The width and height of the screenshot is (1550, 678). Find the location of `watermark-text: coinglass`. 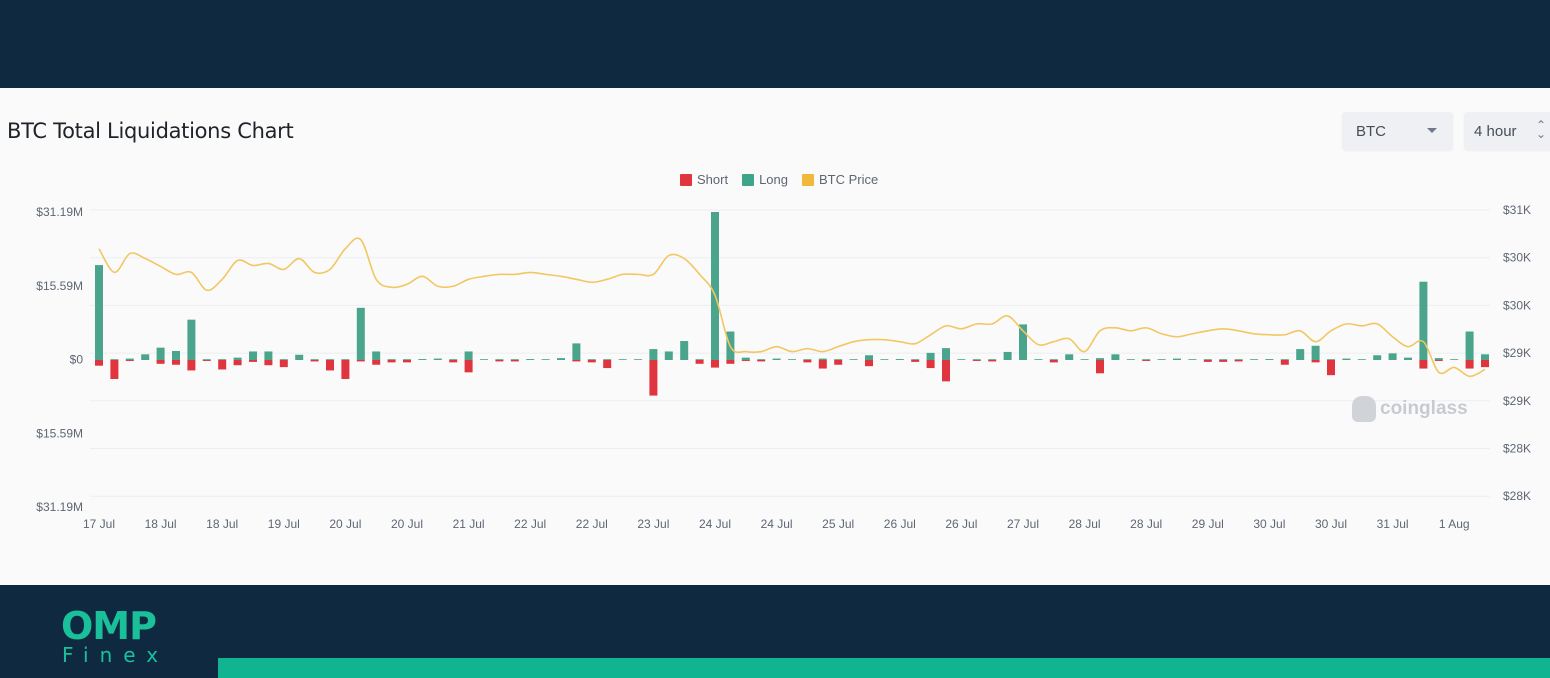

watermark-text: coinglass is located at coordinates (1424, 408).